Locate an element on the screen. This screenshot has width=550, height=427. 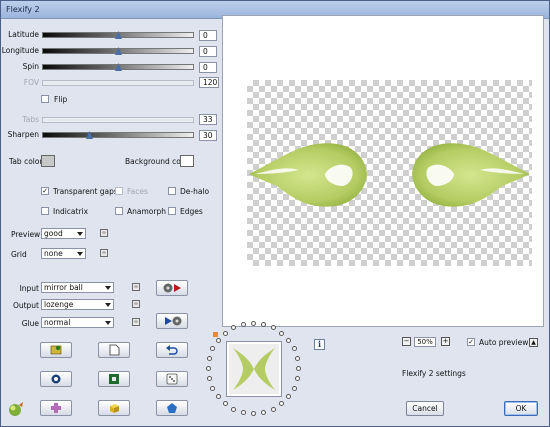
undo-button is located at coordinates (172, 350).